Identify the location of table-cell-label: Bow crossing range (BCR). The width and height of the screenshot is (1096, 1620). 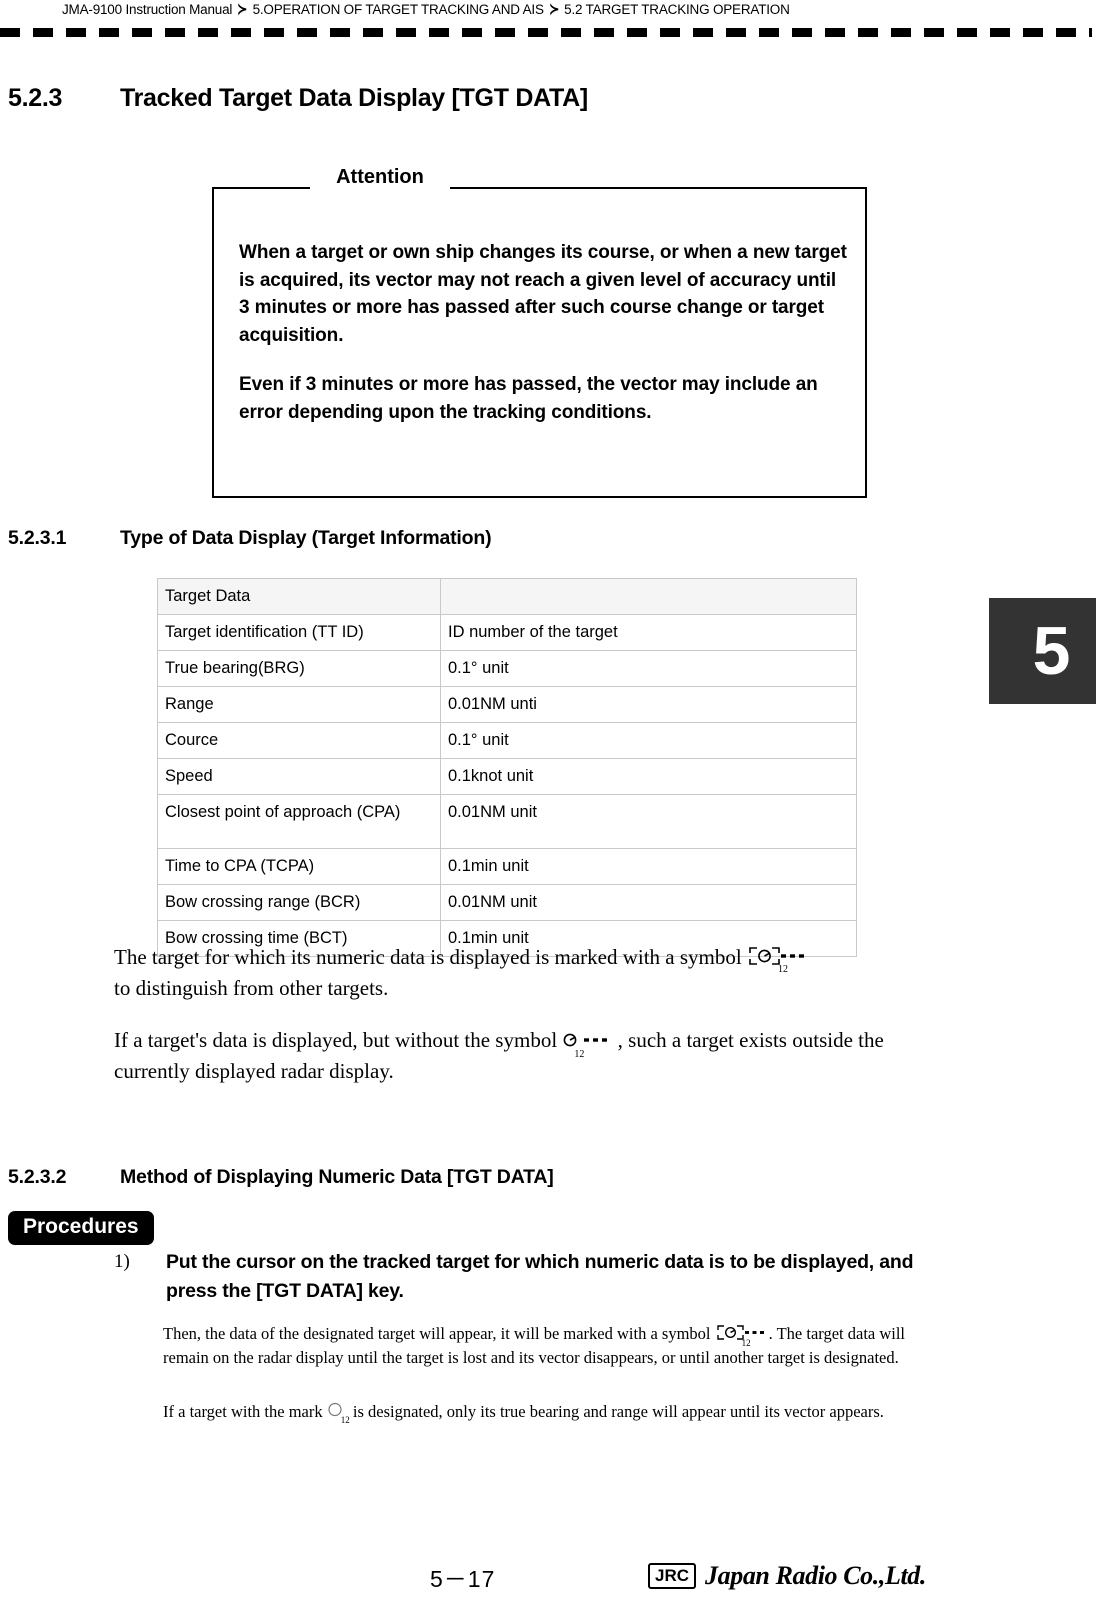
(299, 902).